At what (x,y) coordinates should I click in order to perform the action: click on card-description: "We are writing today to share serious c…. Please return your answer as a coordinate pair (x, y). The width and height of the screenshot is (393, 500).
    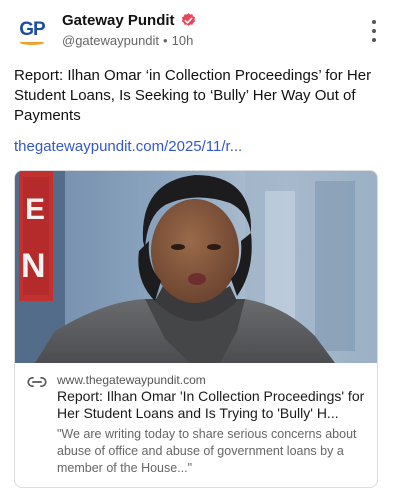
    Looking at the image, I should click on (207, 451).